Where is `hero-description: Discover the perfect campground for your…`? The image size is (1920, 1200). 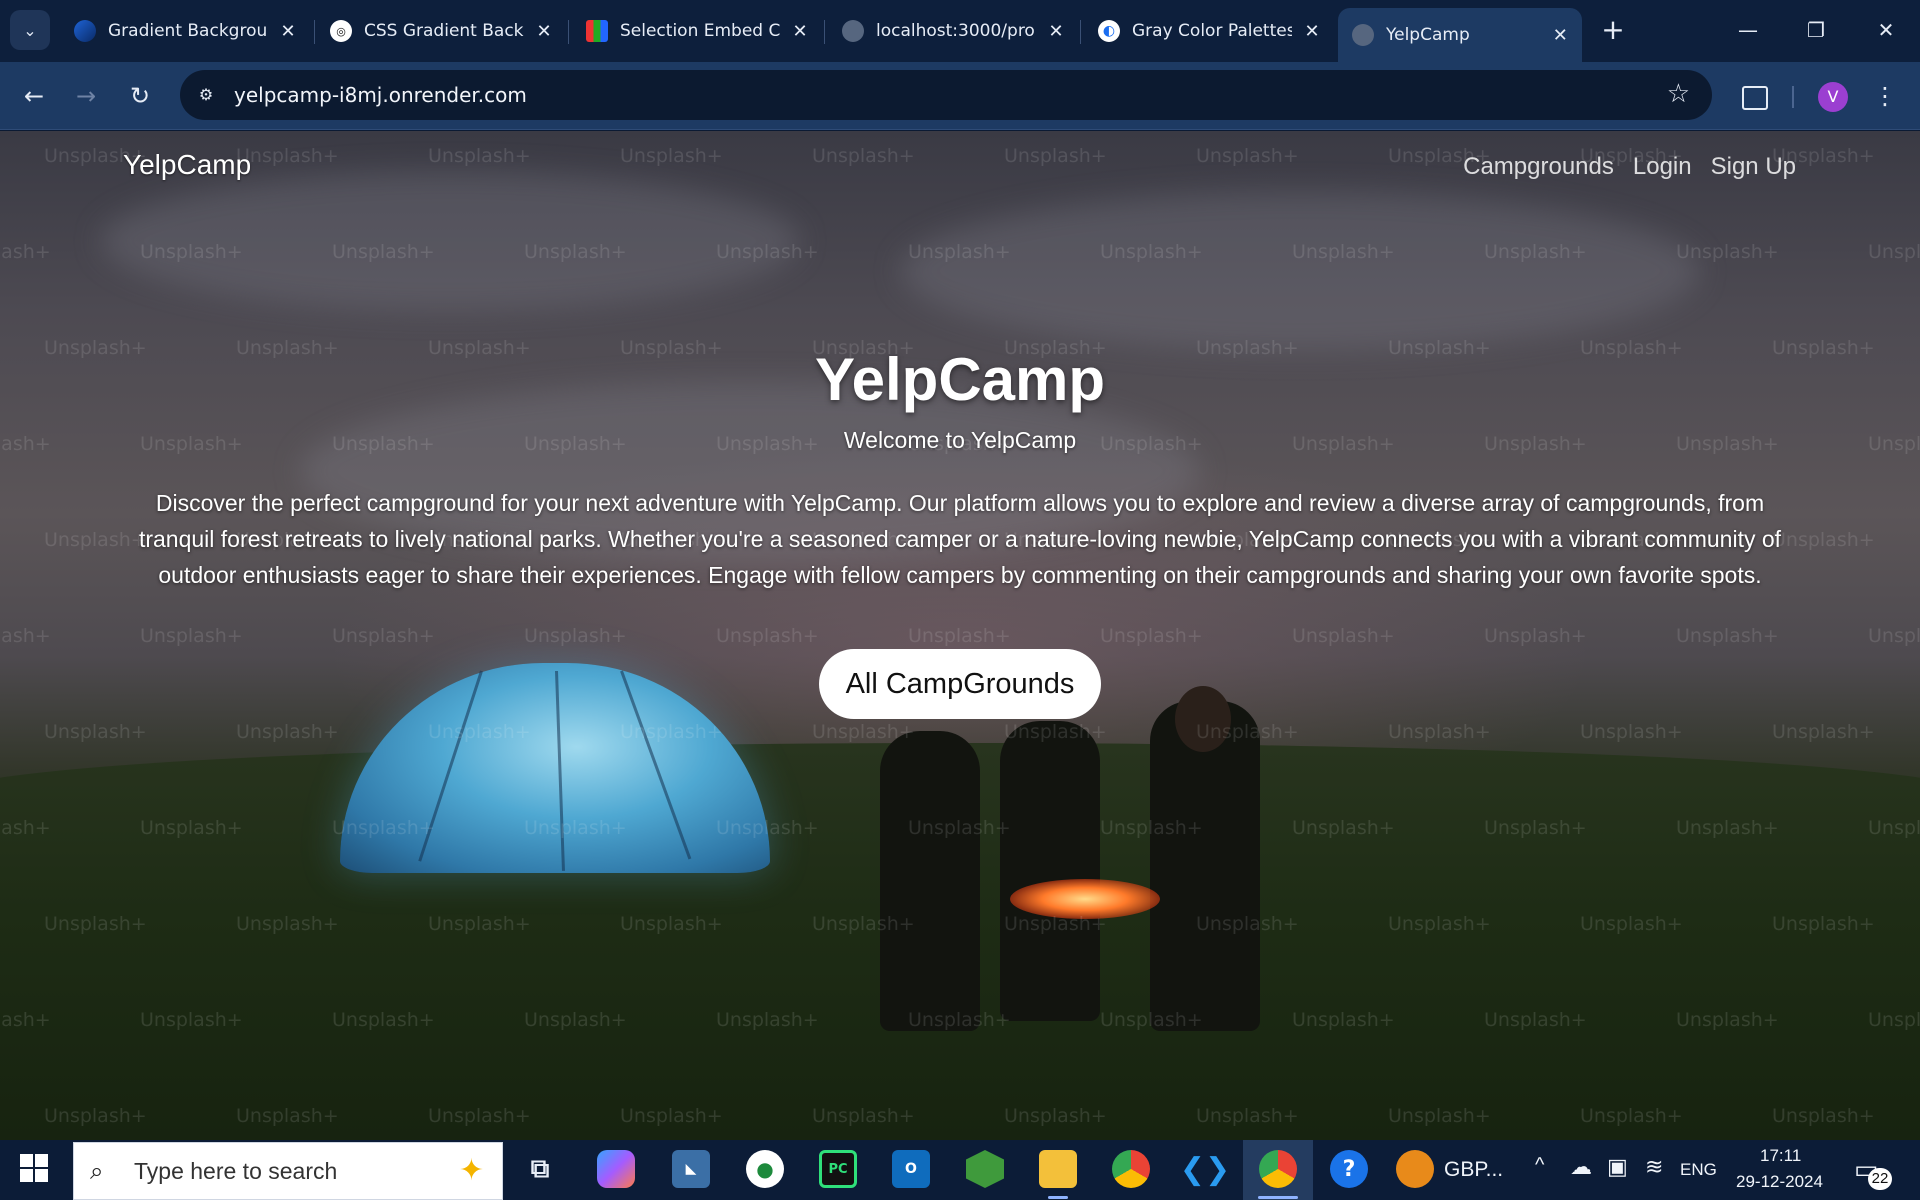
hero-description: Discover the perfect campground for your… is located at coordinates (960, 539).